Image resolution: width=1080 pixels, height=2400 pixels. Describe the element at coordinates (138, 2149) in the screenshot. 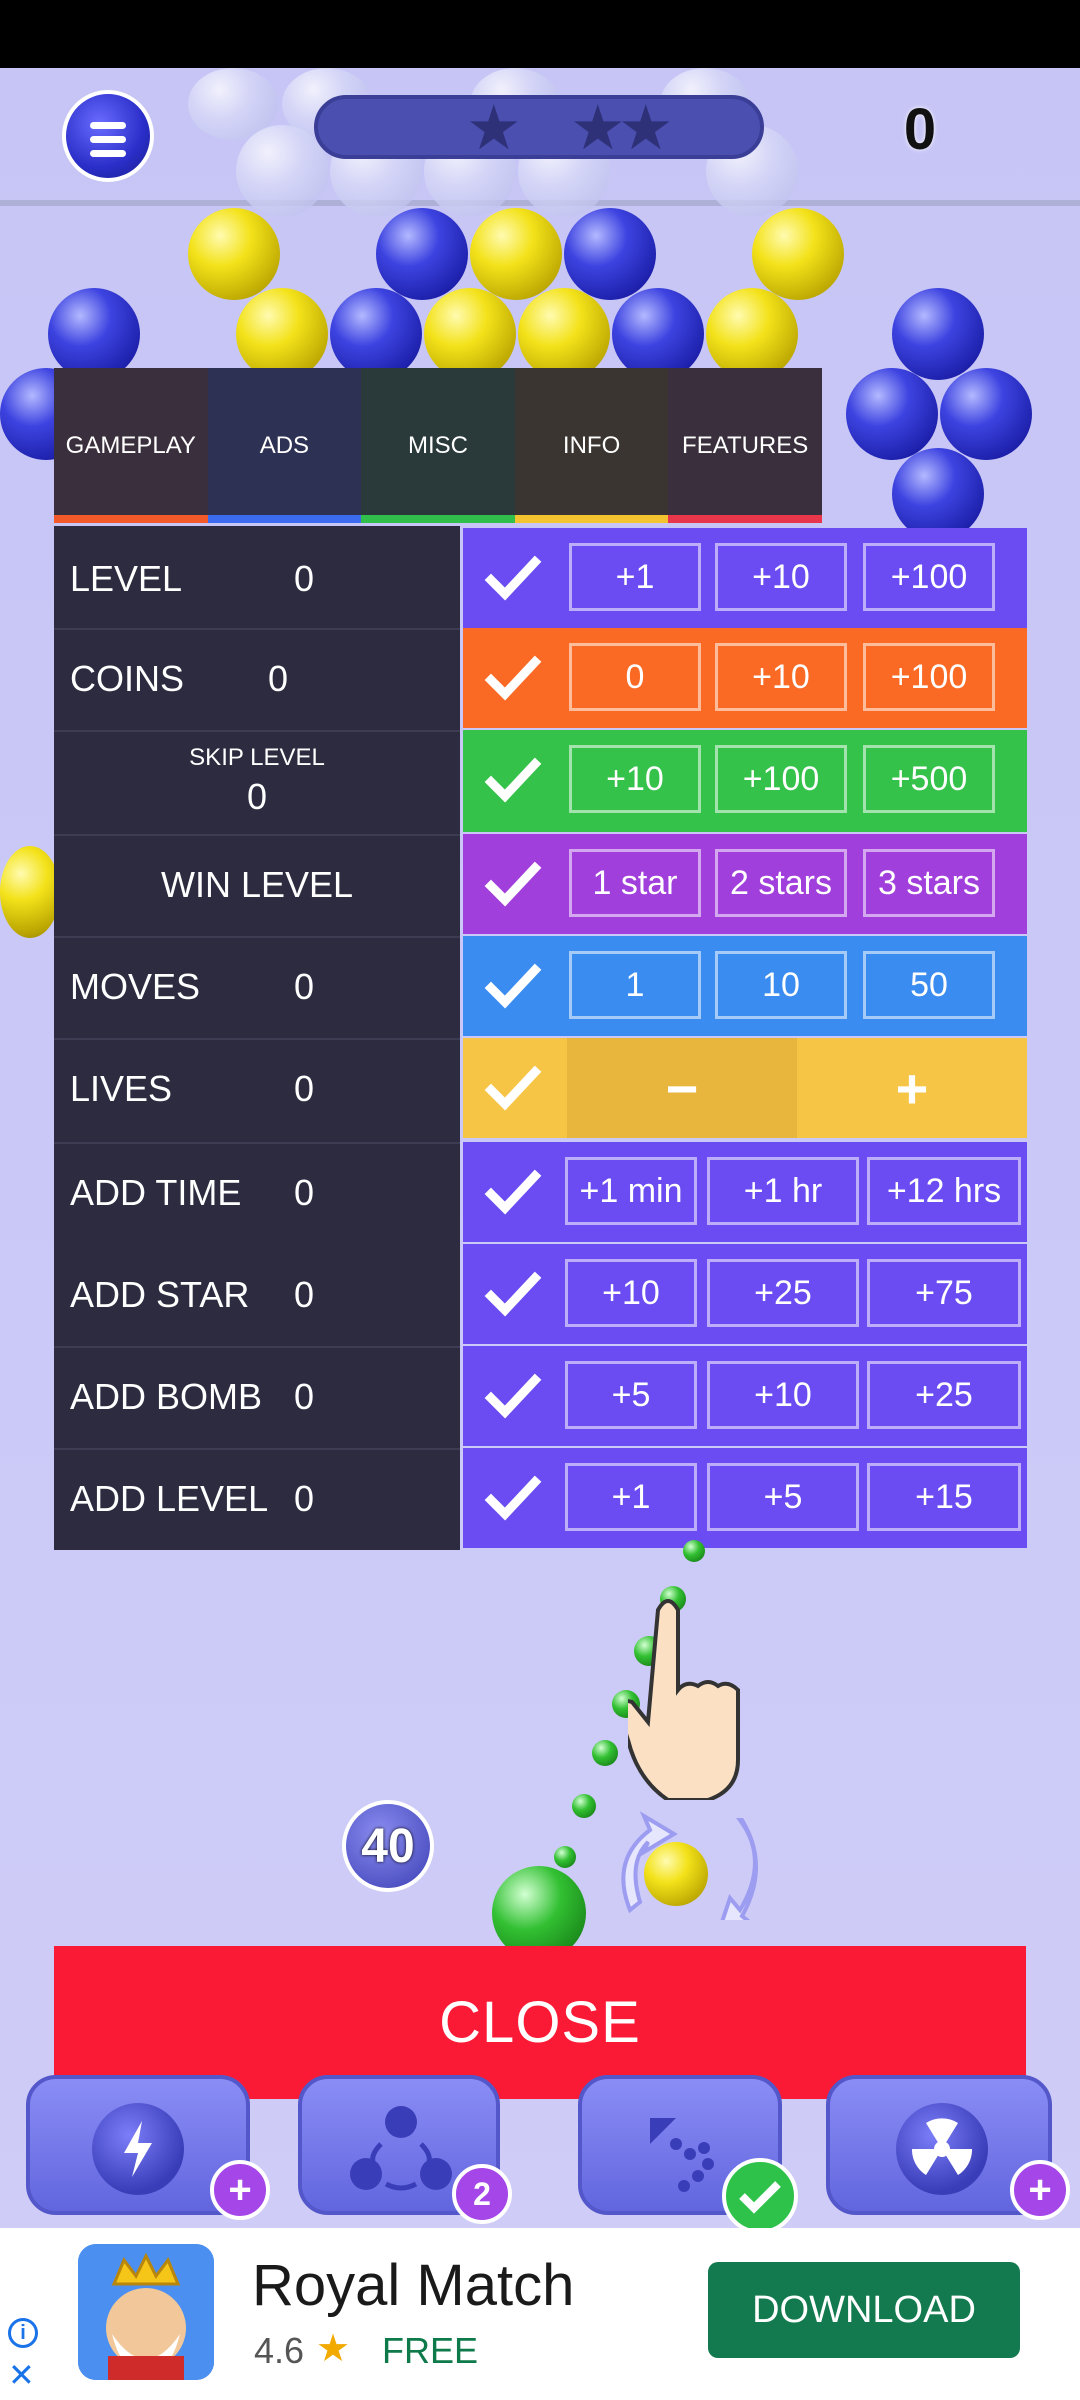

I see `lightning-icon` at that location.